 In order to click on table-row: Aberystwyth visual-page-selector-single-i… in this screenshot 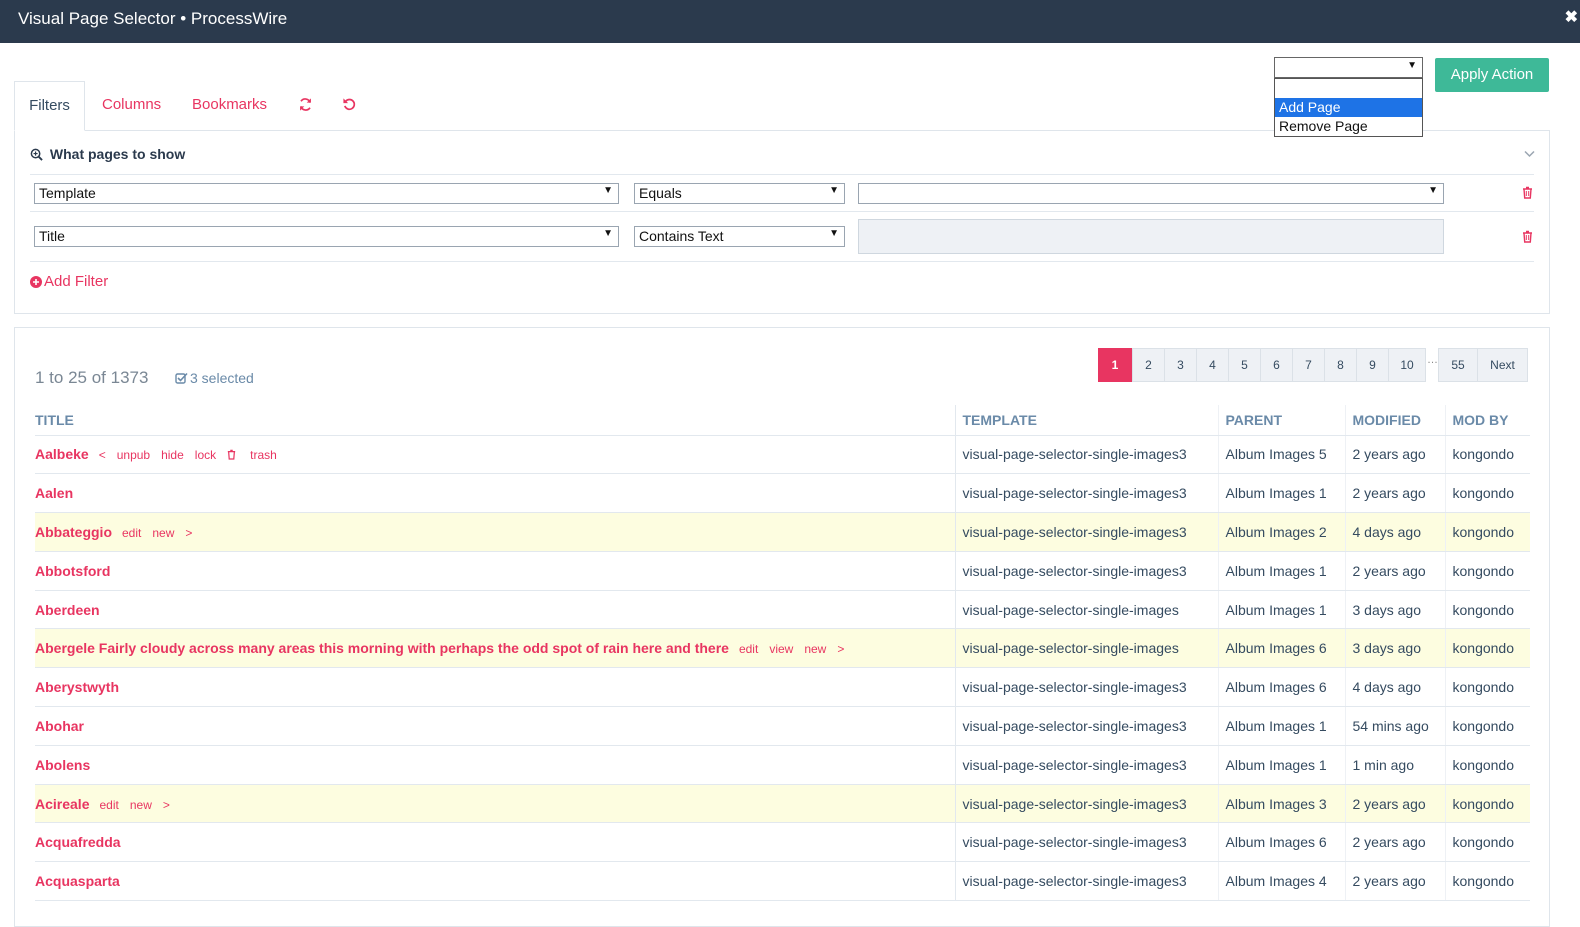, I will do `click(782, 687)`.